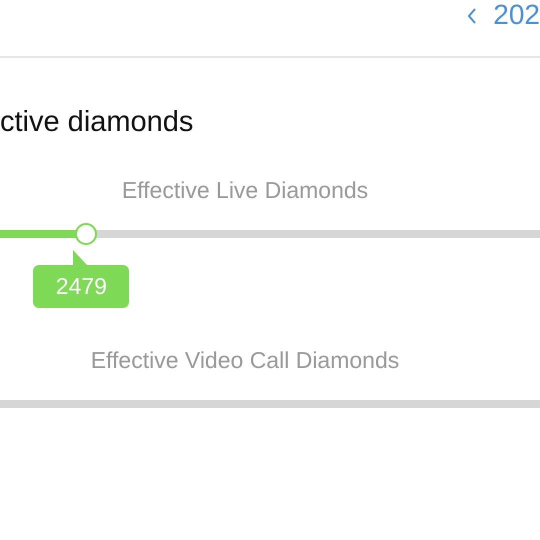 This screenshot has width=540, height=540. Describe the element at coordinates (245, 190) in the screenshot. I see `slider-label: Effective Live Diamonds` at that location.